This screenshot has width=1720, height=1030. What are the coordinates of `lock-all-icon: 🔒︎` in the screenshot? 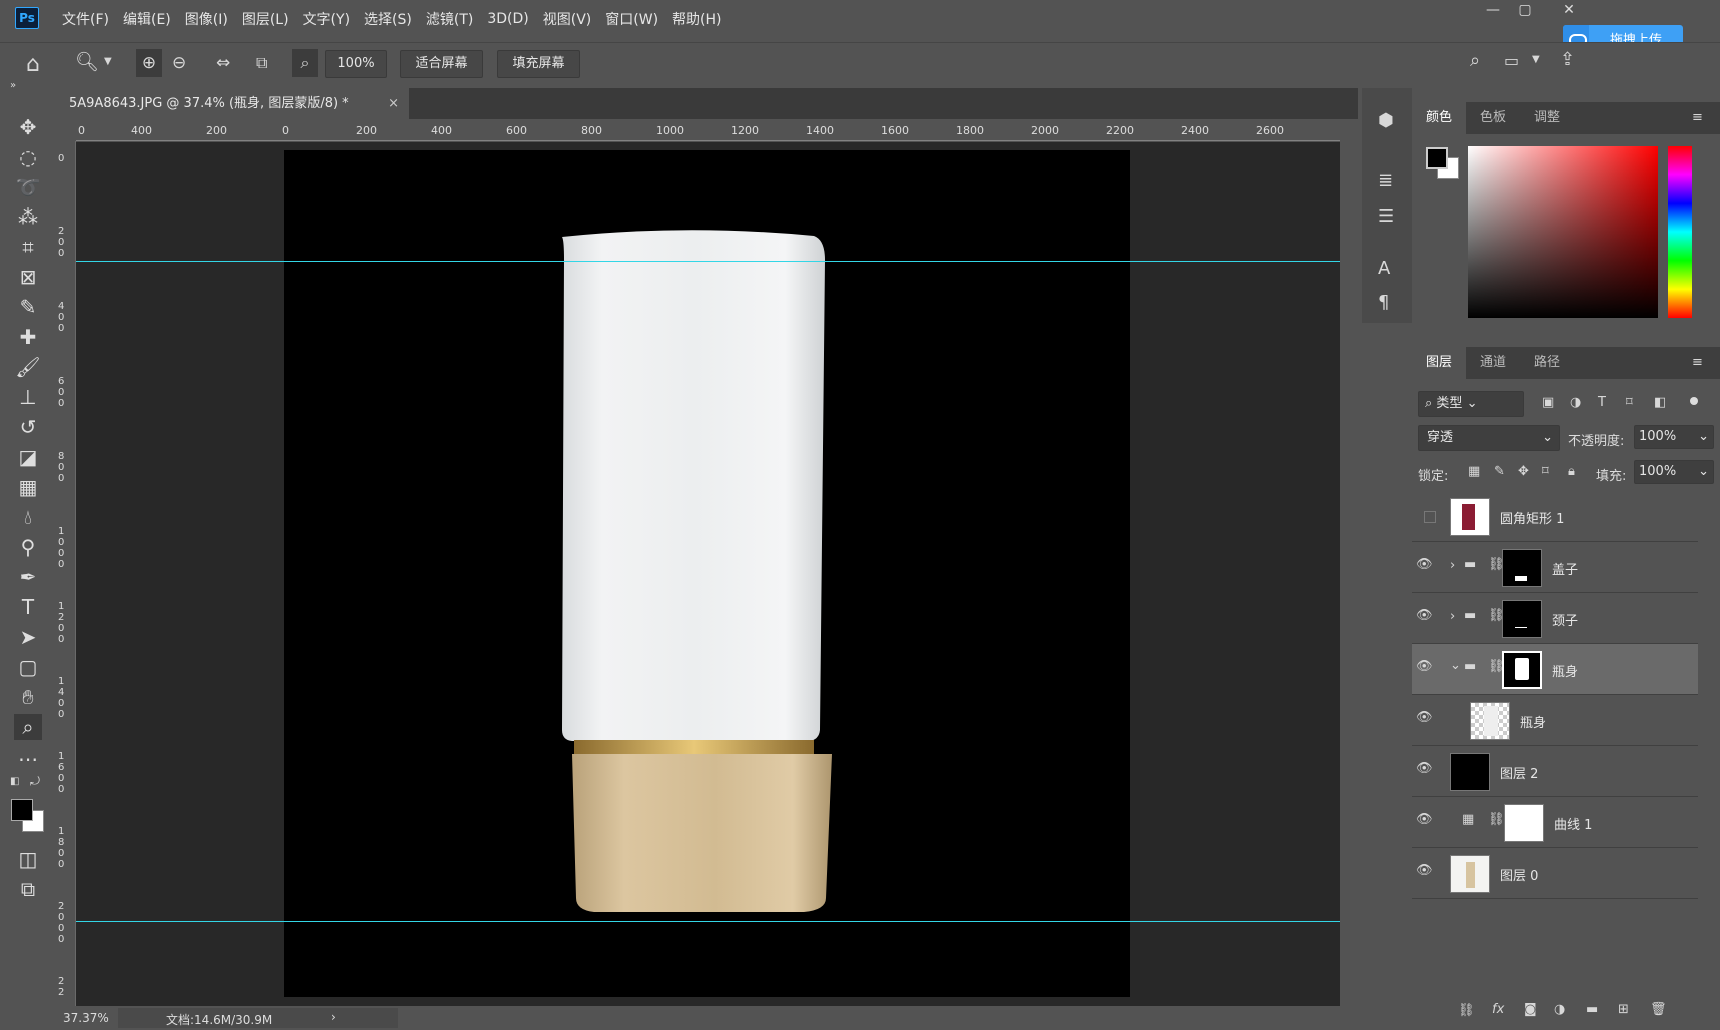 It's located at (1571, 471).